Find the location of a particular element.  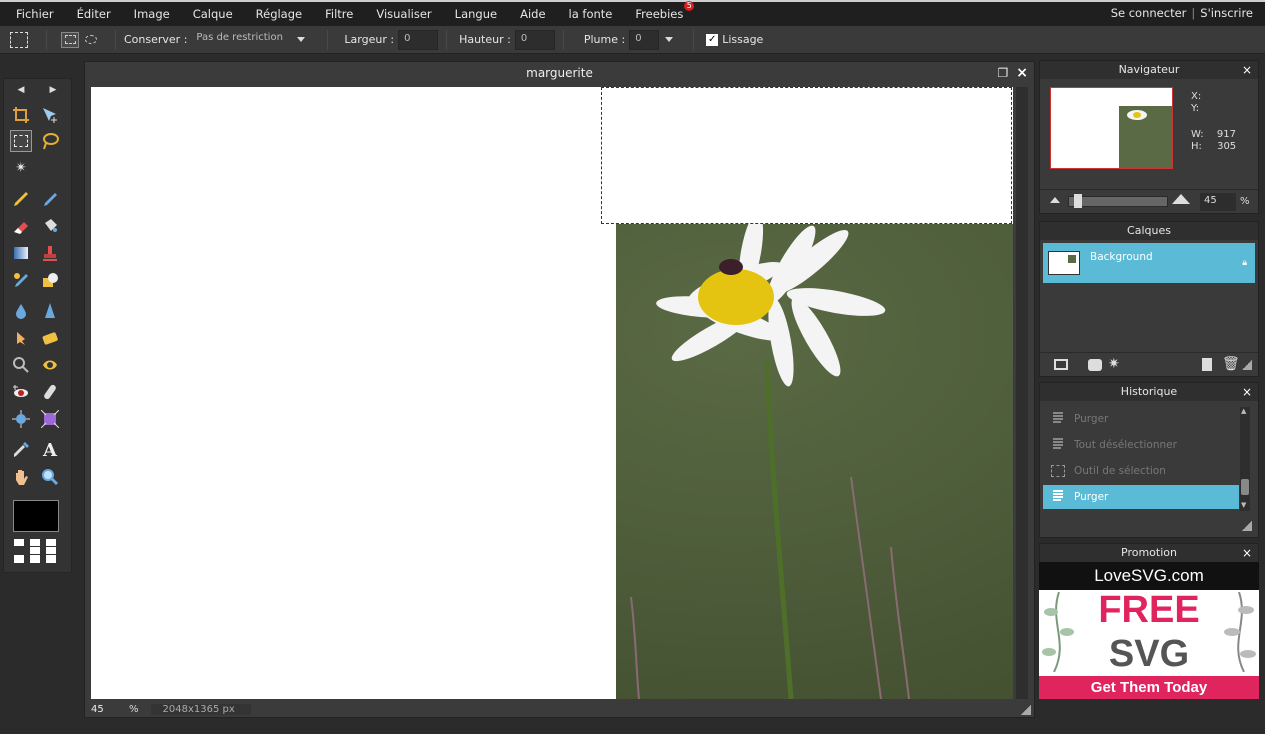

scroll-thumb is located at coordinates (1245, 487).